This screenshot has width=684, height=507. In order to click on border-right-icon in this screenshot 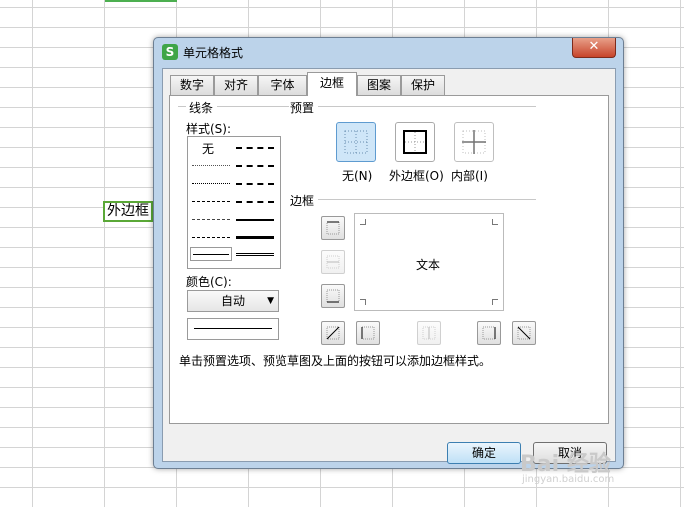, I will do `click(489, 333)`.